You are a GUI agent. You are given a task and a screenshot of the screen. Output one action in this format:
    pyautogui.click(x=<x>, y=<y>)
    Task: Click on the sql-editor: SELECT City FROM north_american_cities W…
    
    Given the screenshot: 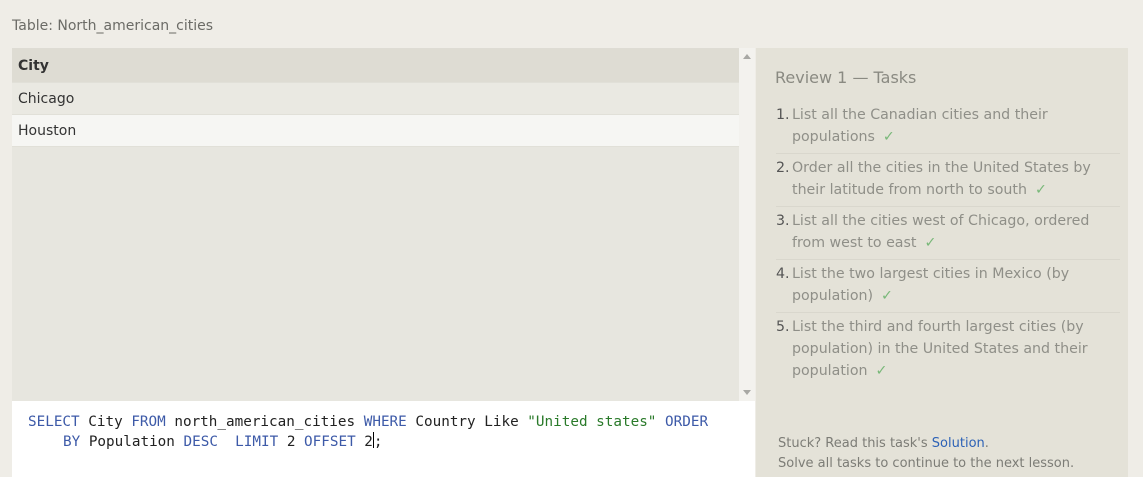 What is the action you would take?
    pyautogui.click(x=383, y=439)
    